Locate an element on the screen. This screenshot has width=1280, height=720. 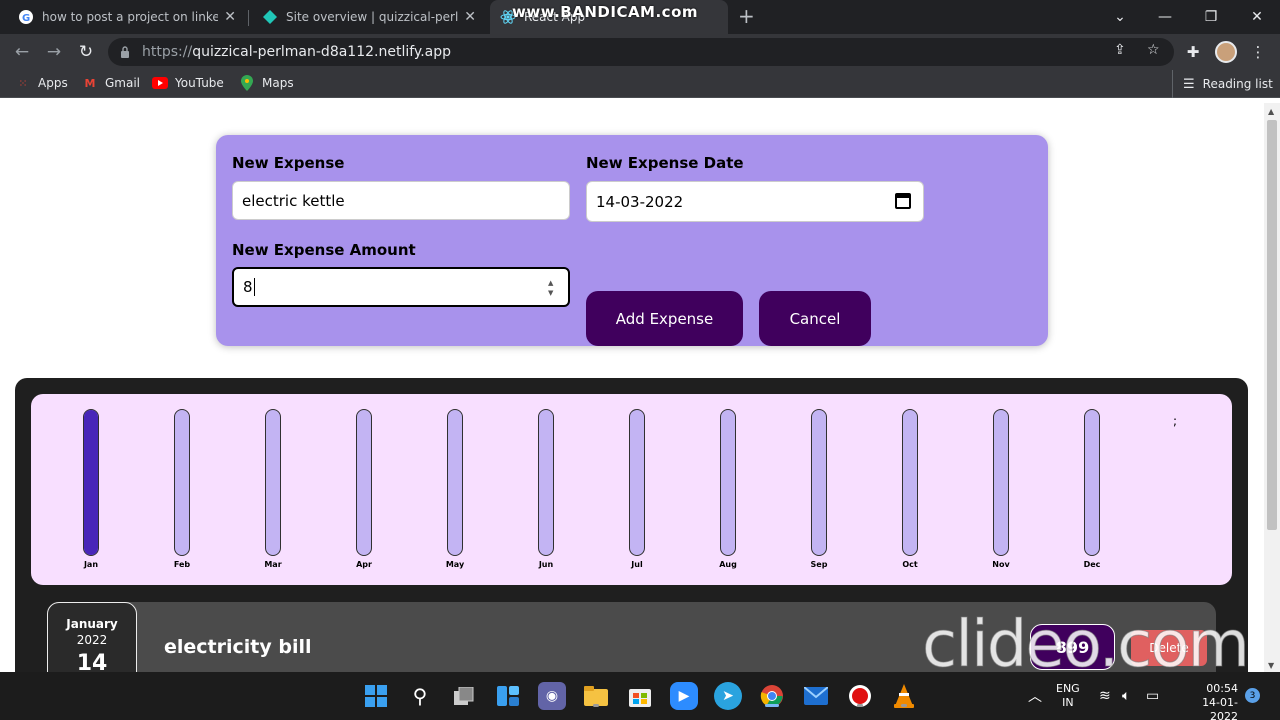
extensions-icon: ✚ is located at coordinates (1193, 52).